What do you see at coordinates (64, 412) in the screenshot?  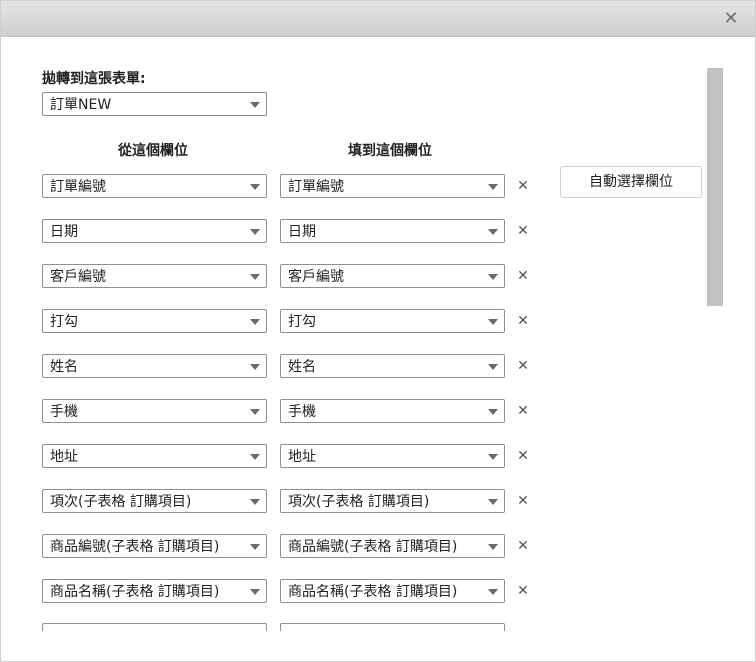 I see `mapping-from-value: 手機` at bounding box center [64, 412].